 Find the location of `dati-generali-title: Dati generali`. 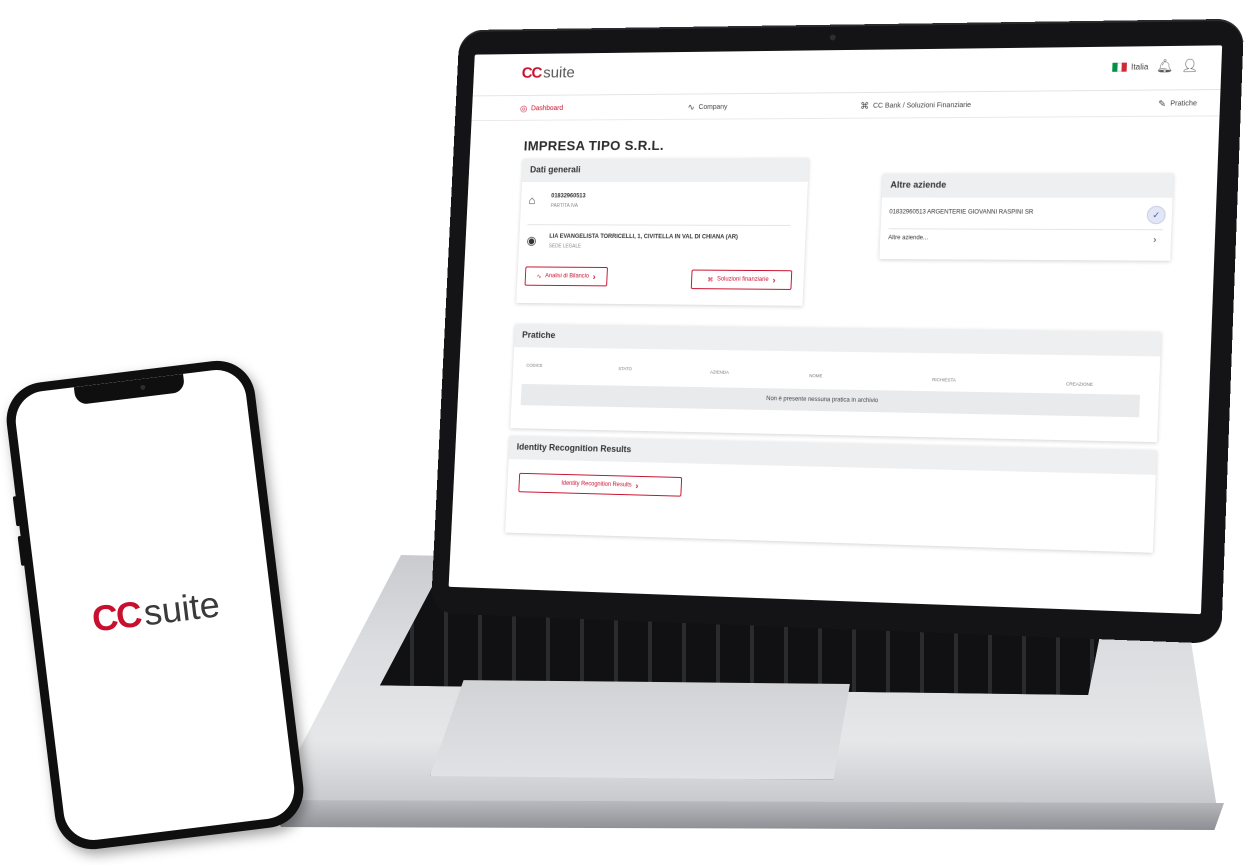

dati-generali-title: Dati generali is located at coordinates (665, 170).